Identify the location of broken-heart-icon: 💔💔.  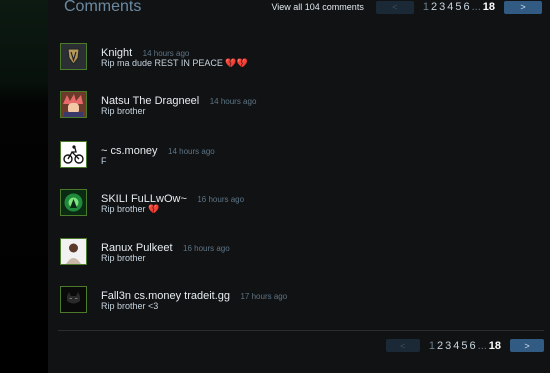
(236, 63).